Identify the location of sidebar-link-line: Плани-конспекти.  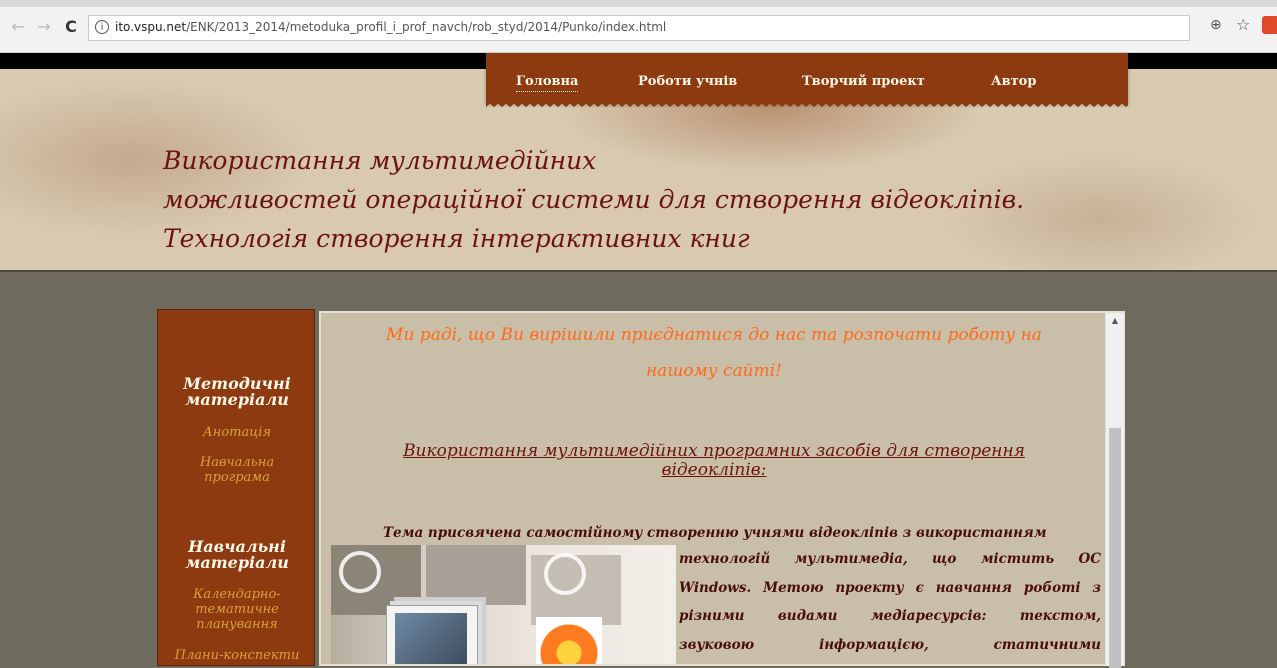
(237, 655).